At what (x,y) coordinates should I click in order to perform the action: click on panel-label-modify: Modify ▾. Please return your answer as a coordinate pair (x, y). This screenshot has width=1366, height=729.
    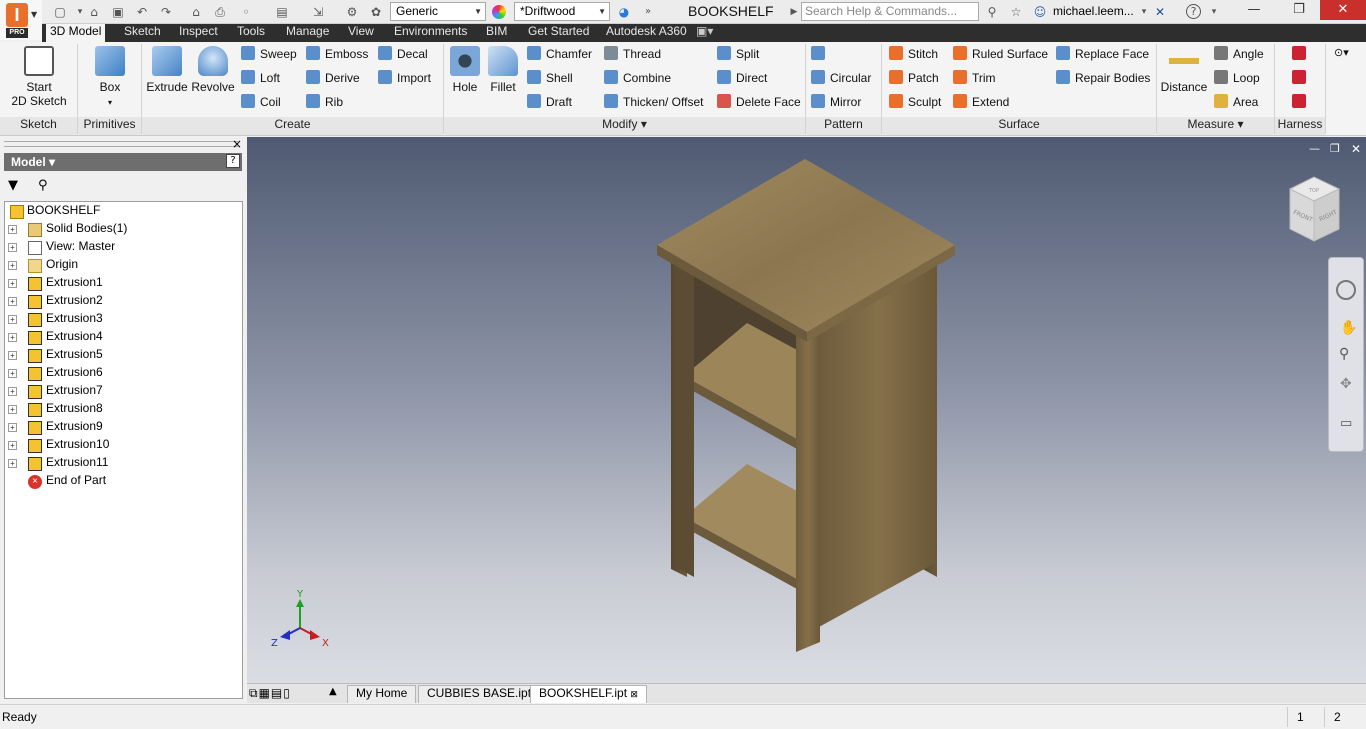
    Looking at the image, I should click on (624, 126).